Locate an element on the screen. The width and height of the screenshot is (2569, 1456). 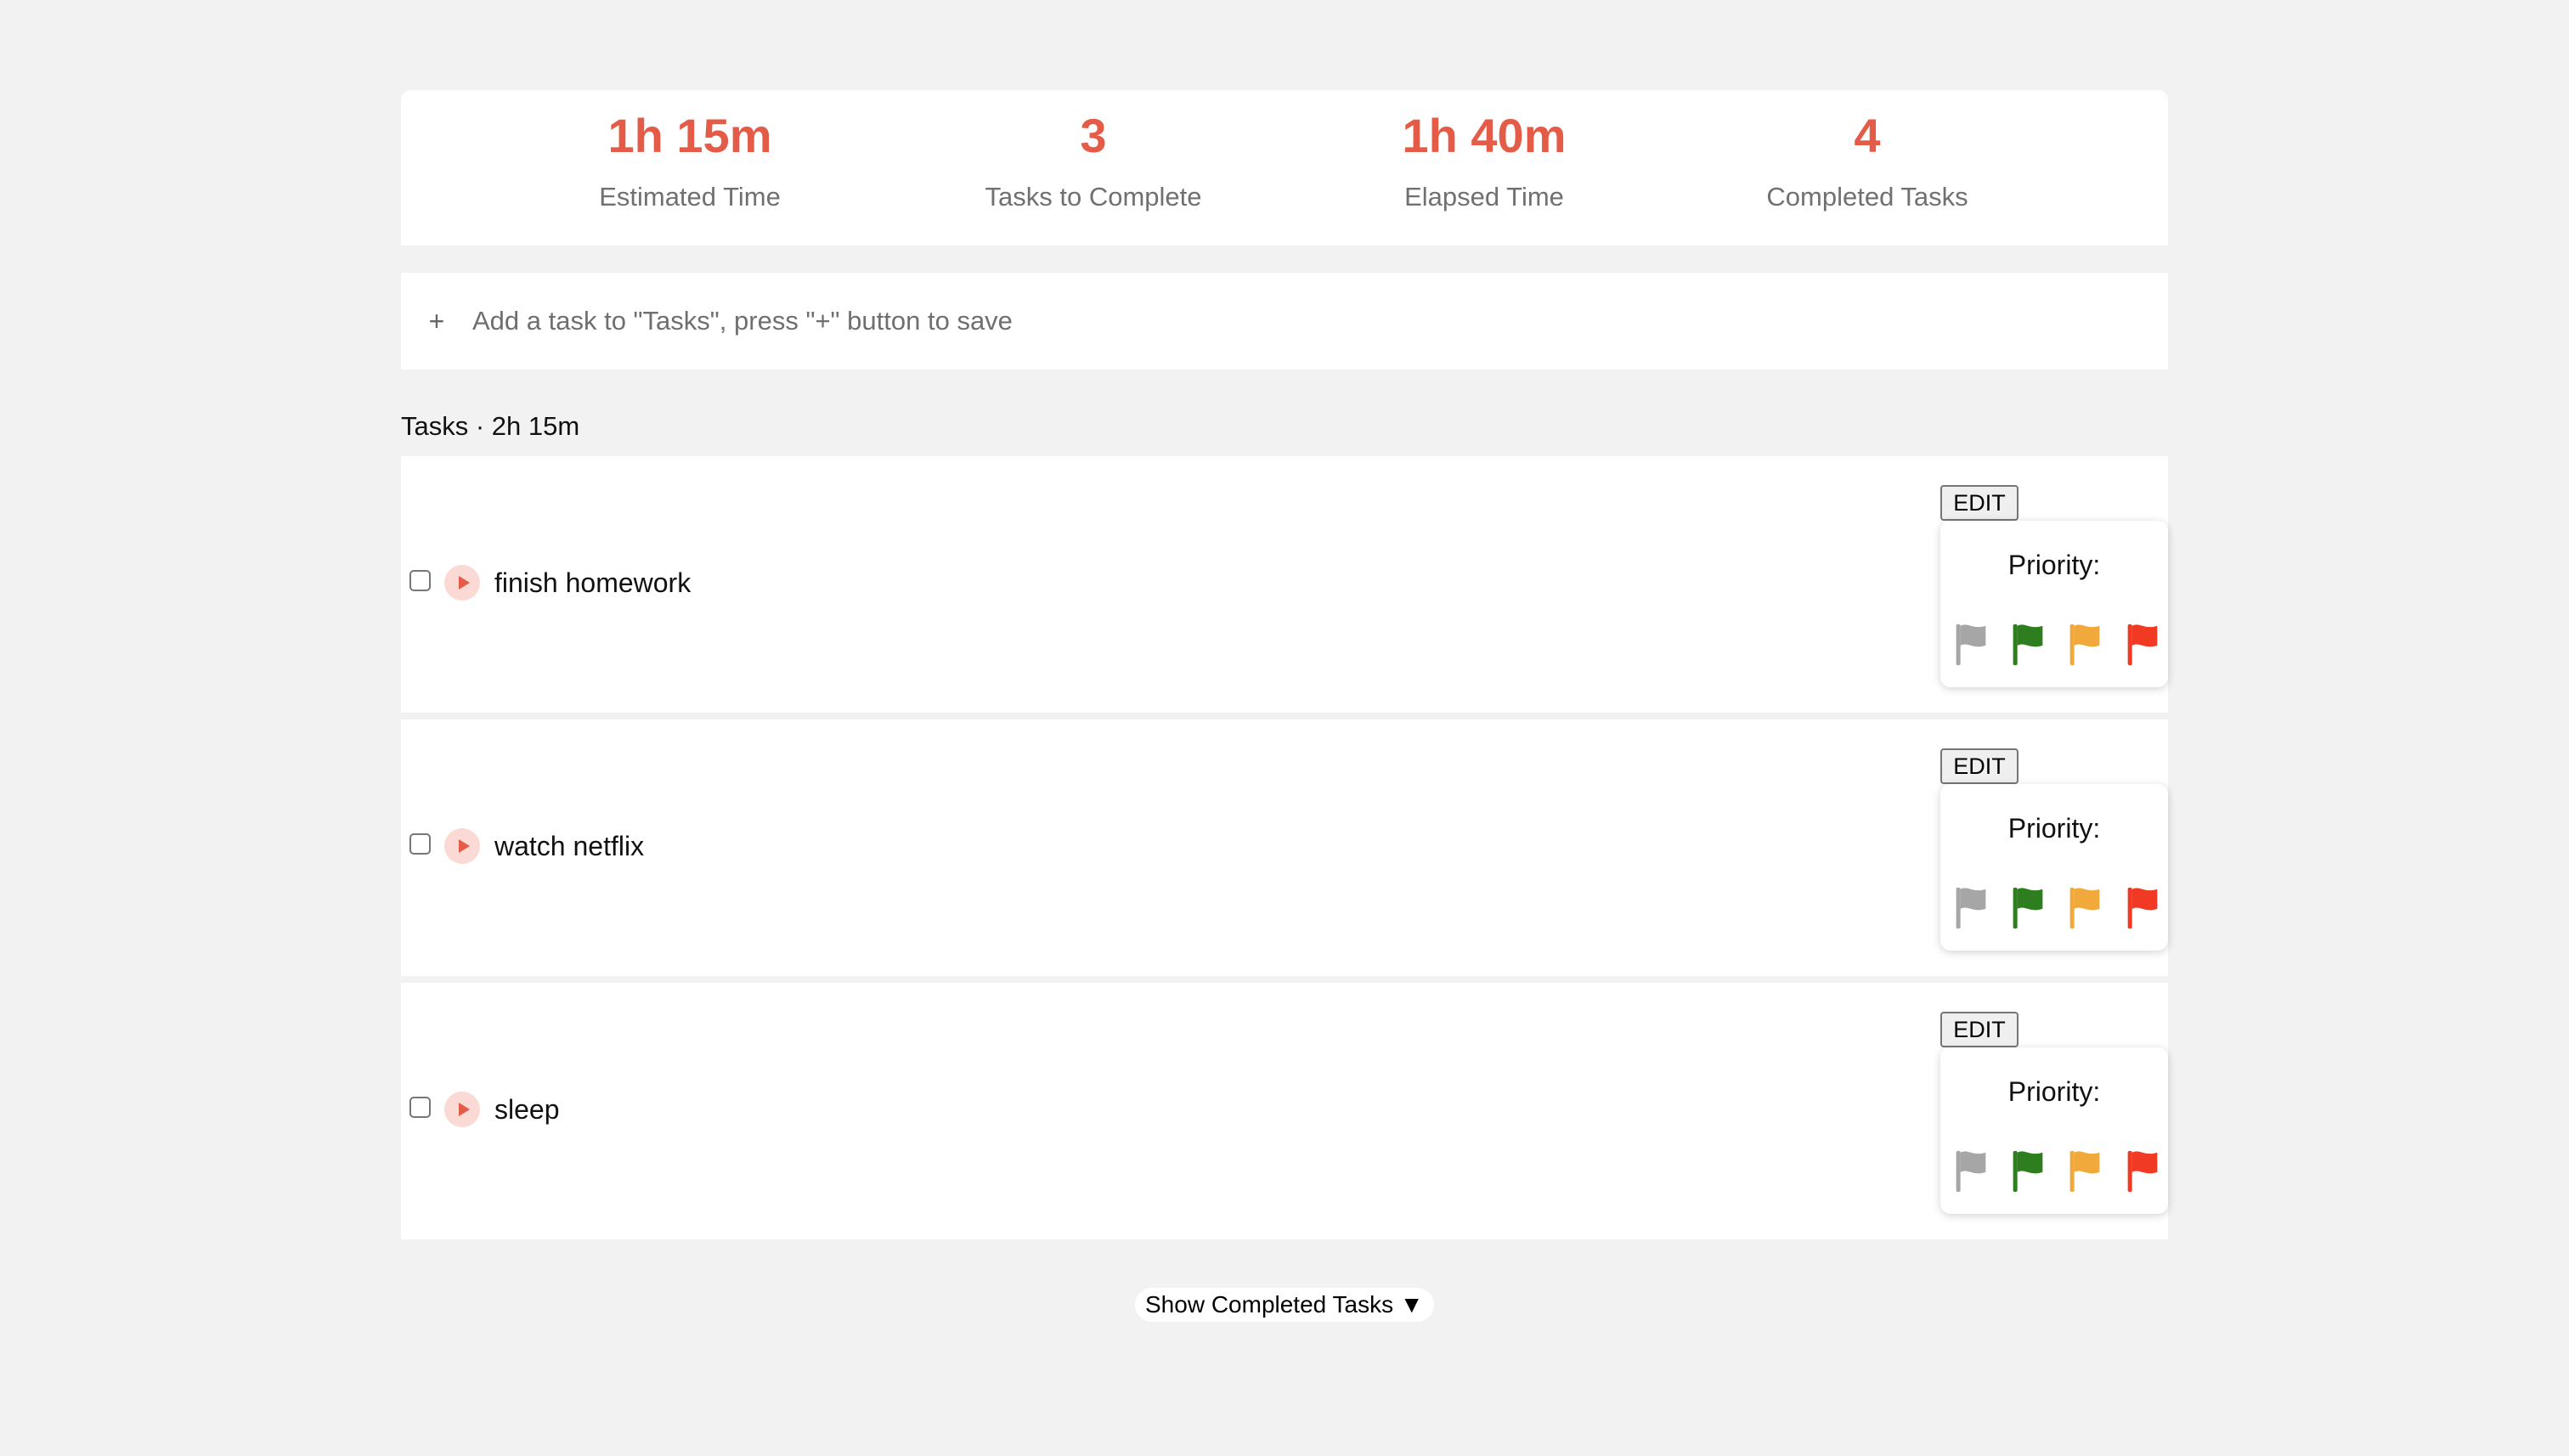
add-task-bar: + is located at coordinates (1284, 321).